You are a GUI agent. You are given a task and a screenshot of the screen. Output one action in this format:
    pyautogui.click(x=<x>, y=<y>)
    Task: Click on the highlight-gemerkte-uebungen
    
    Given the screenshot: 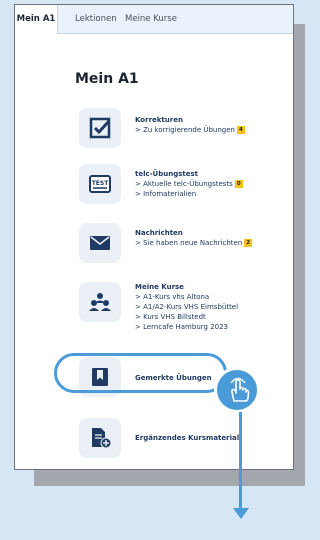 What is the action you would take?
    pyautogui.click(x=140, y=373)
    